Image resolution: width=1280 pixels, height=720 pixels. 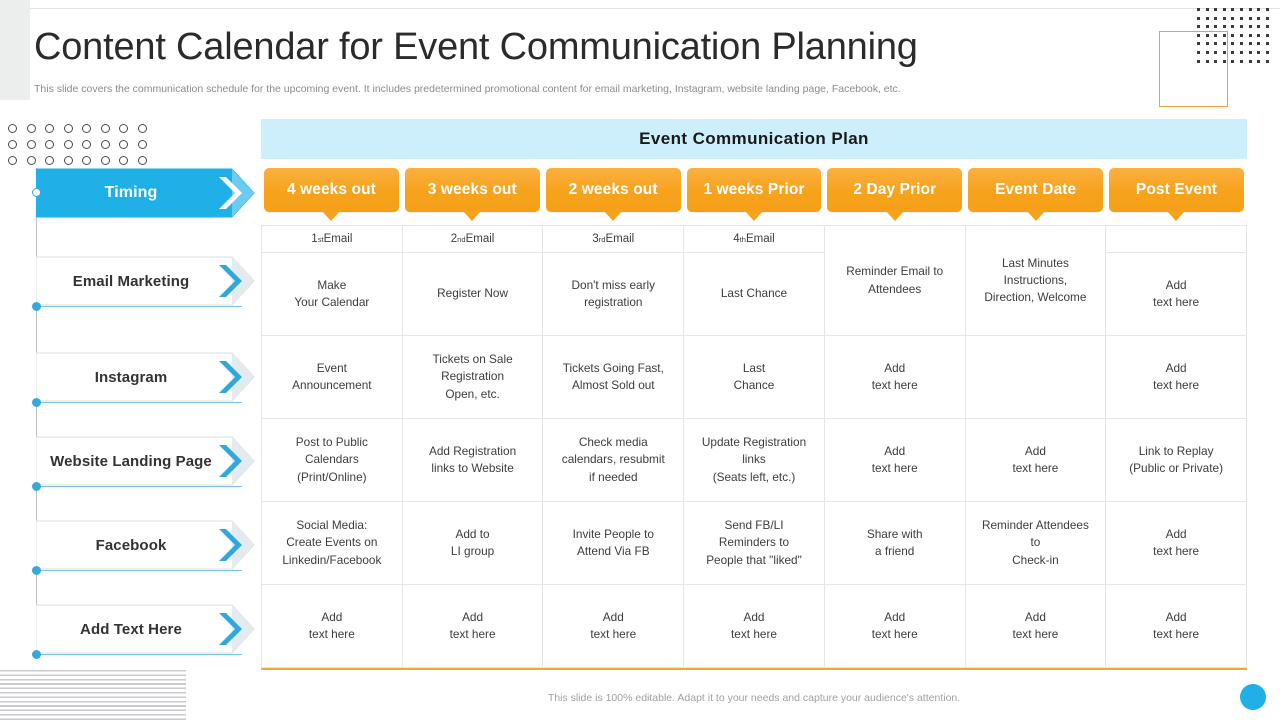 I want to click on table-cell-add-text-here-7: Add text here, so click(x=1176, y=626).